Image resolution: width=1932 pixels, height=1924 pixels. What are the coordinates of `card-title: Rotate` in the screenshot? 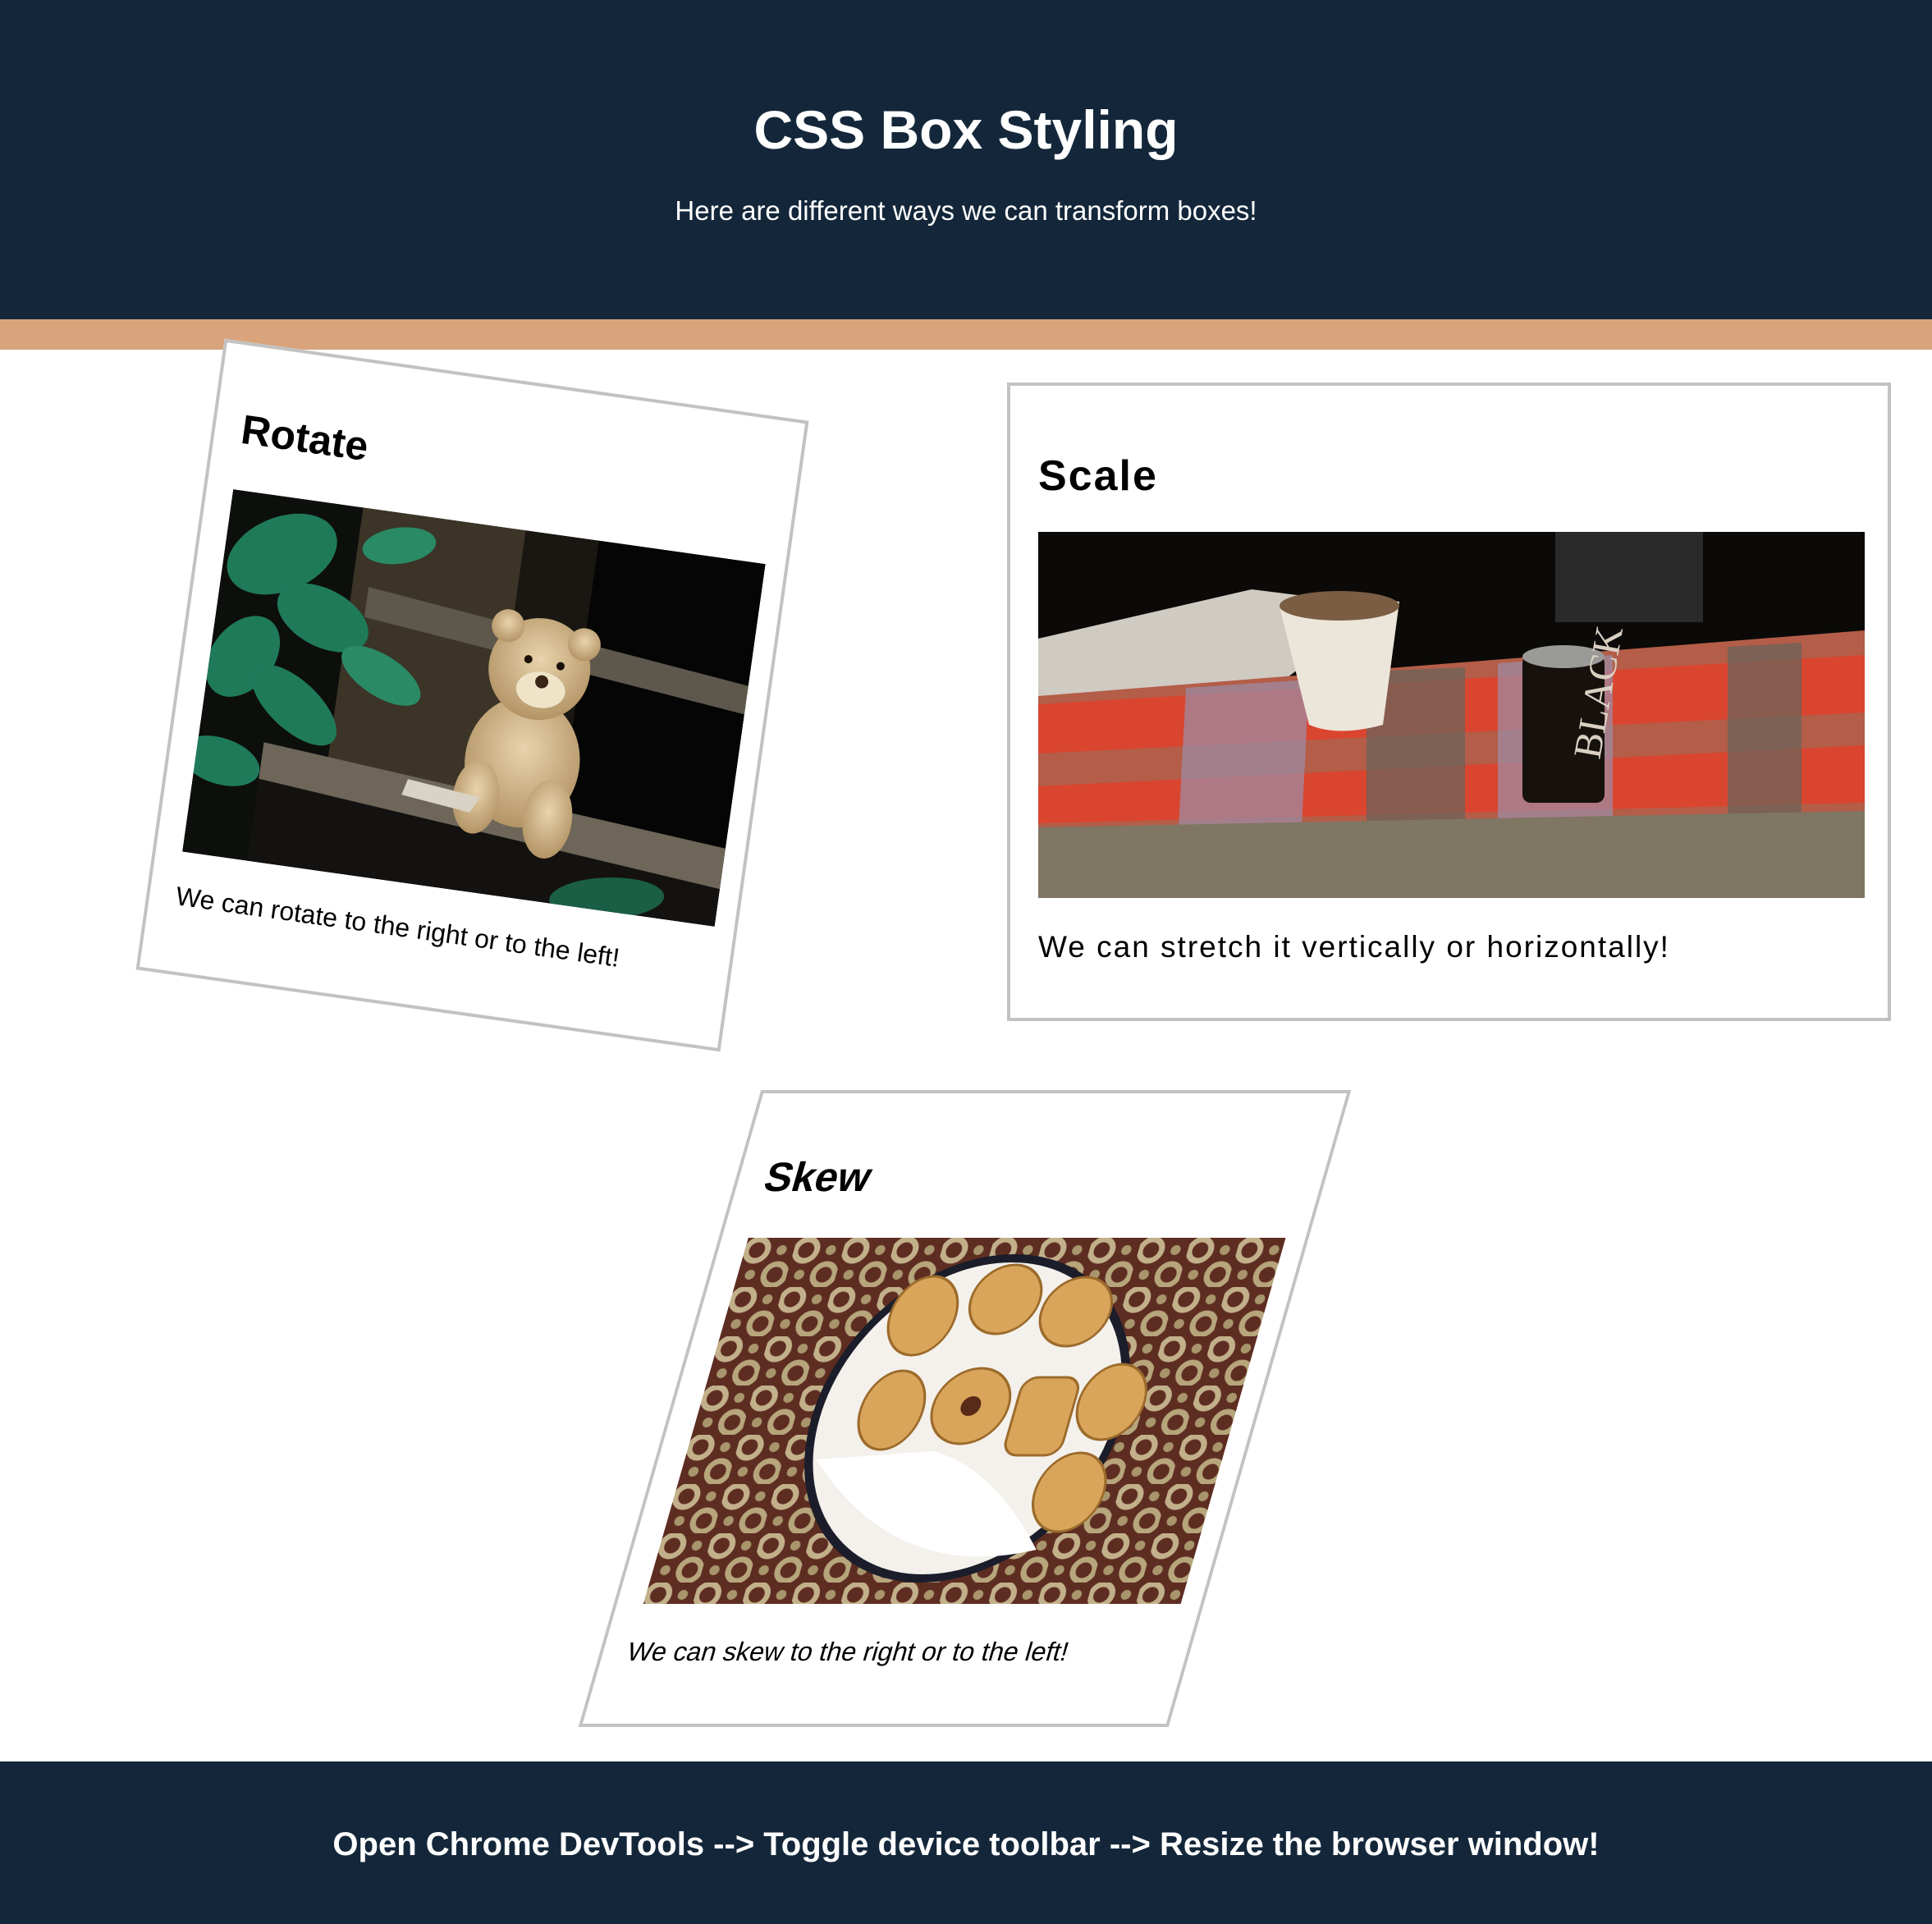 It's located at (305, 437).